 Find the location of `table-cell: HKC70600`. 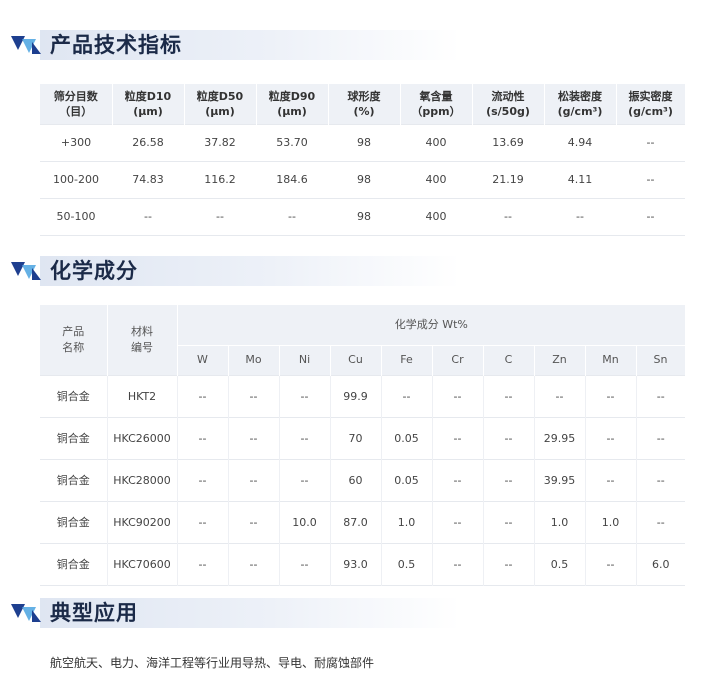

table-cell: HKC70600 is located at coordinates (142, 563).